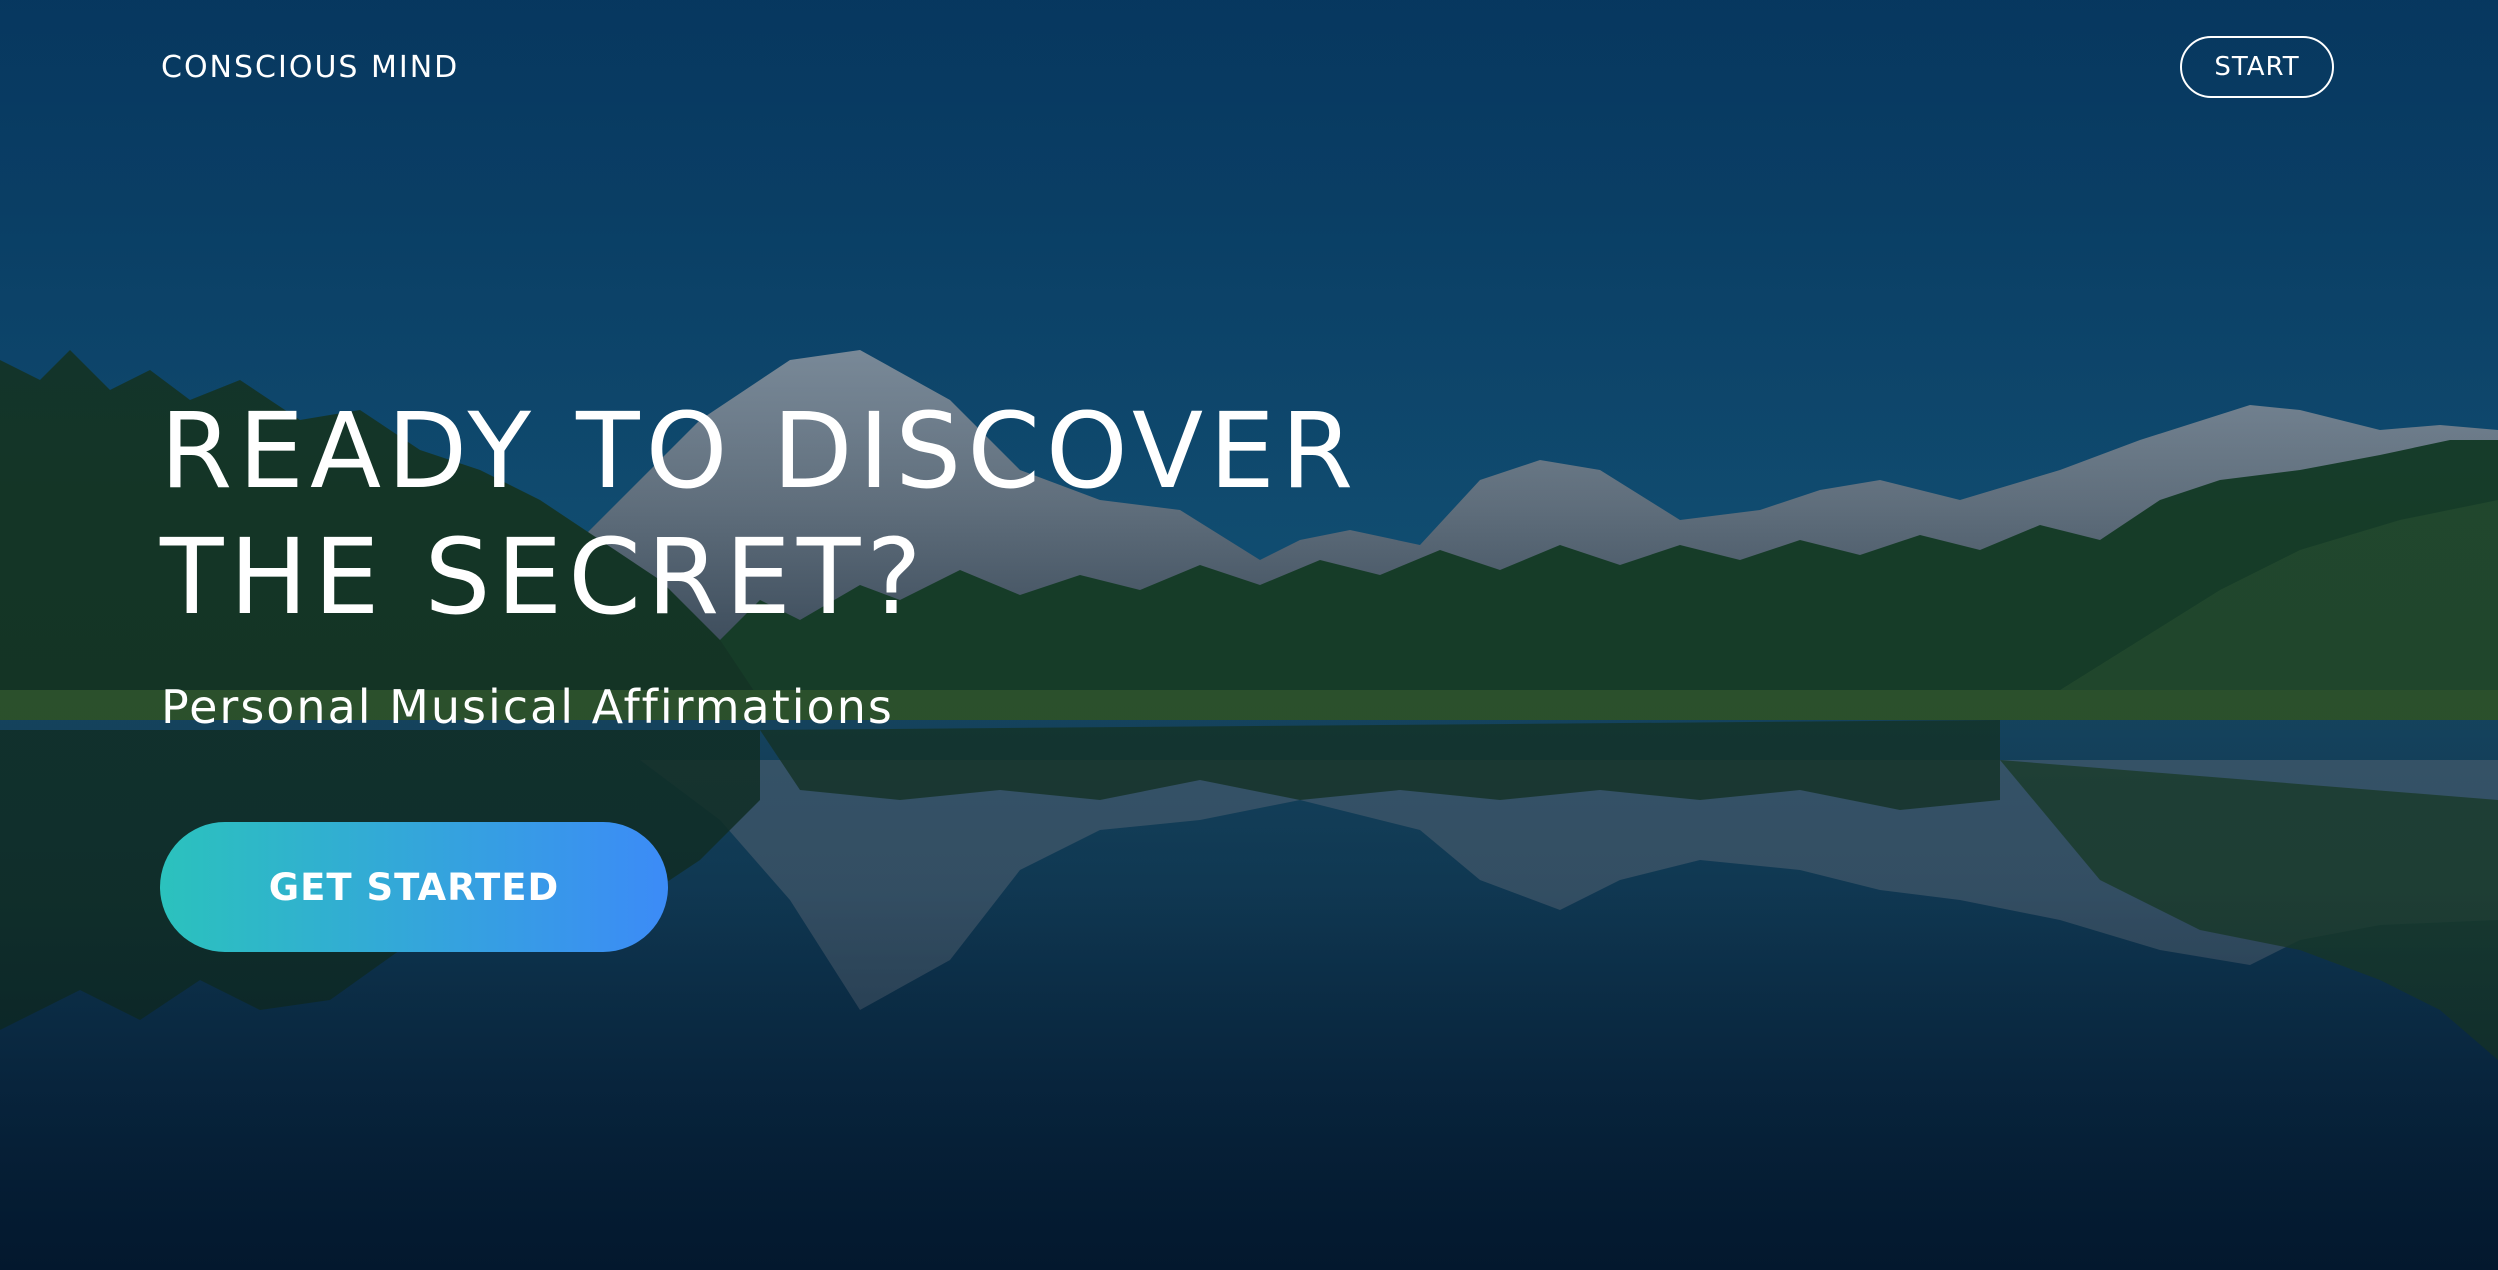 The height and width of the screenshot is (1270, 2498). I want to click on hero-headline: READY TO DISCOVER THE SECRET?, so click(759, 514).